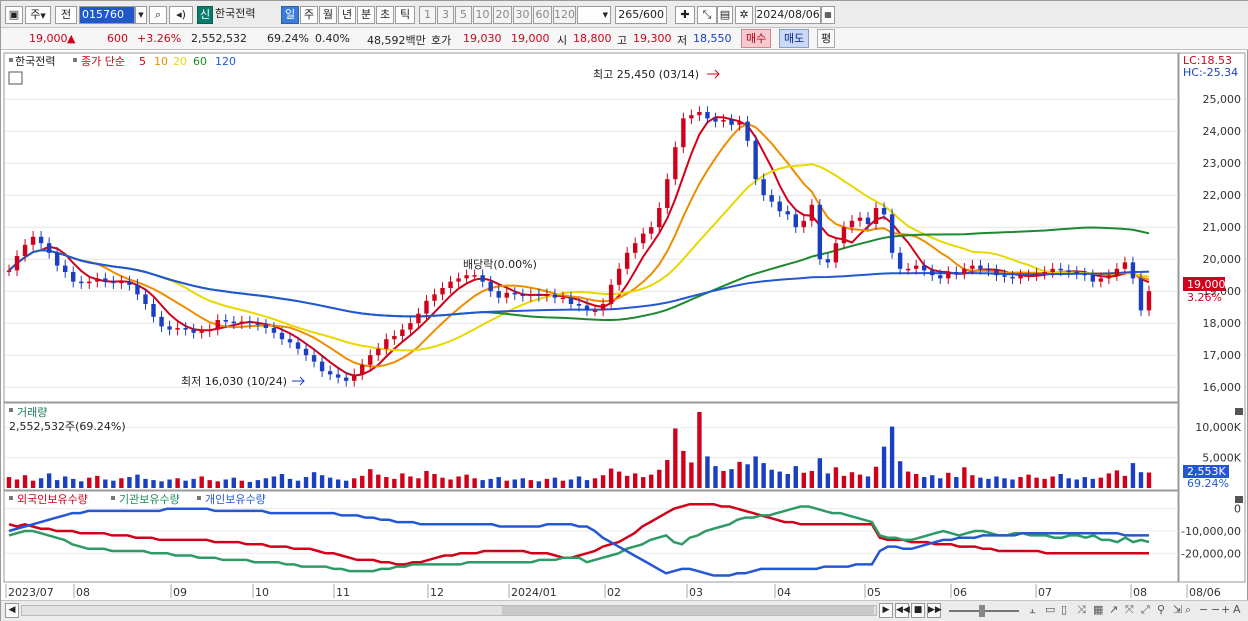 The image size is (1248, 621). What do you see at coordinates (463, 15) in the screenshot?
I see `count-5: 5` at bounding box center [463, 15].